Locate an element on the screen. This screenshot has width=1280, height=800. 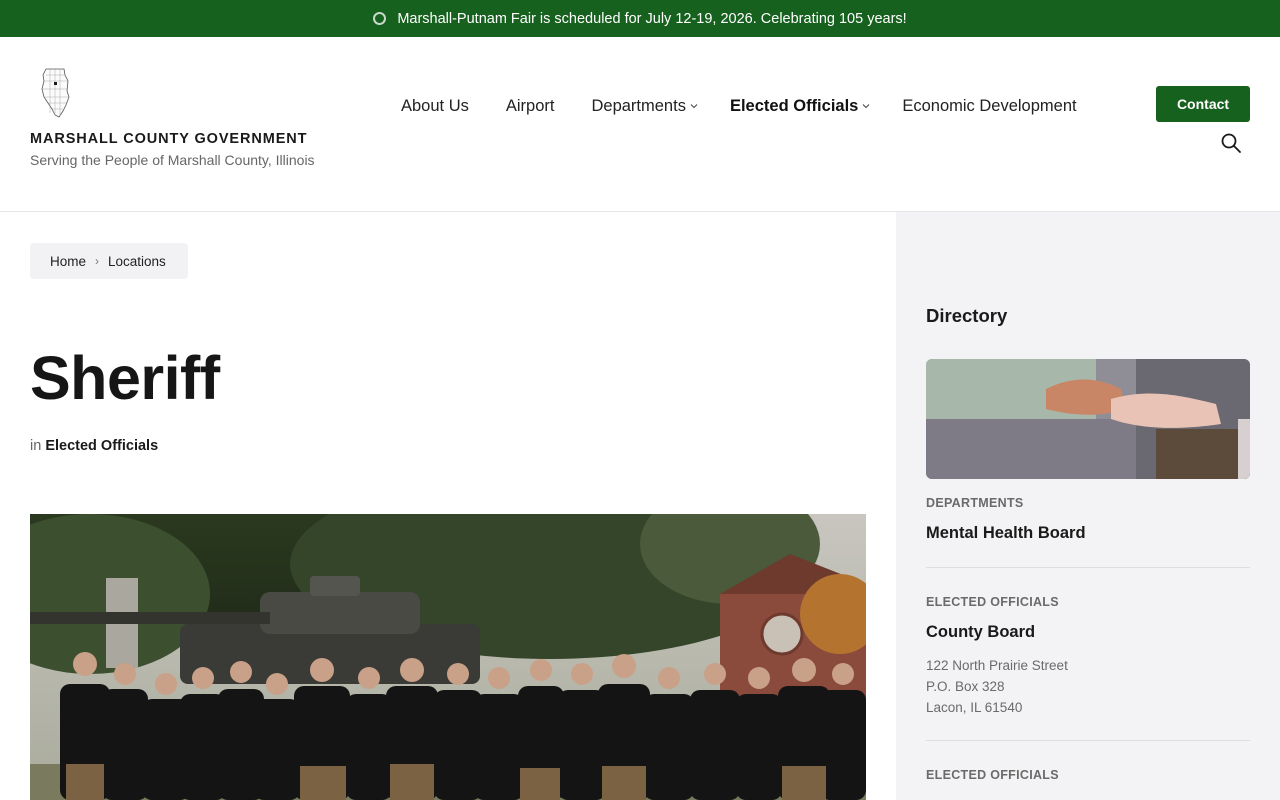
nav-item-label: About Us is located at coordinates (435, 105).